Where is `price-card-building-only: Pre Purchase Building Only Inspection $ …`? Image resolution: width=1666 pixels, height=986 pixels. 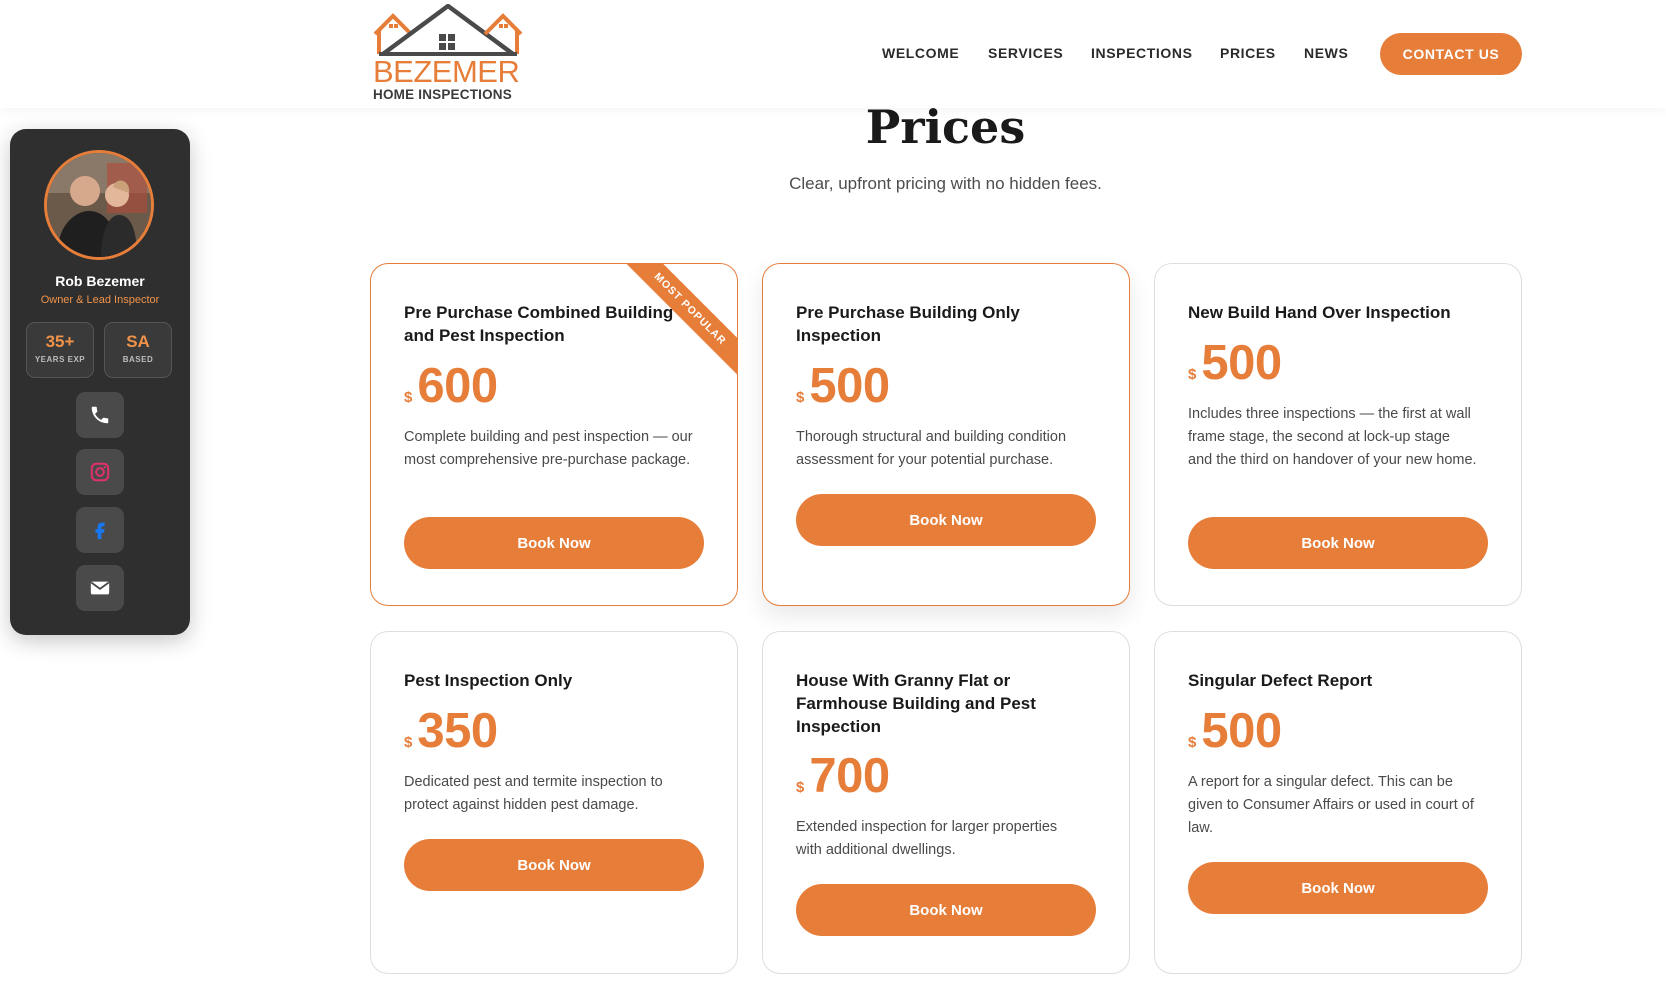 price-card-building-only: Pre Purchase Building Only Inspection $ … is located at coordinates (946, 434).